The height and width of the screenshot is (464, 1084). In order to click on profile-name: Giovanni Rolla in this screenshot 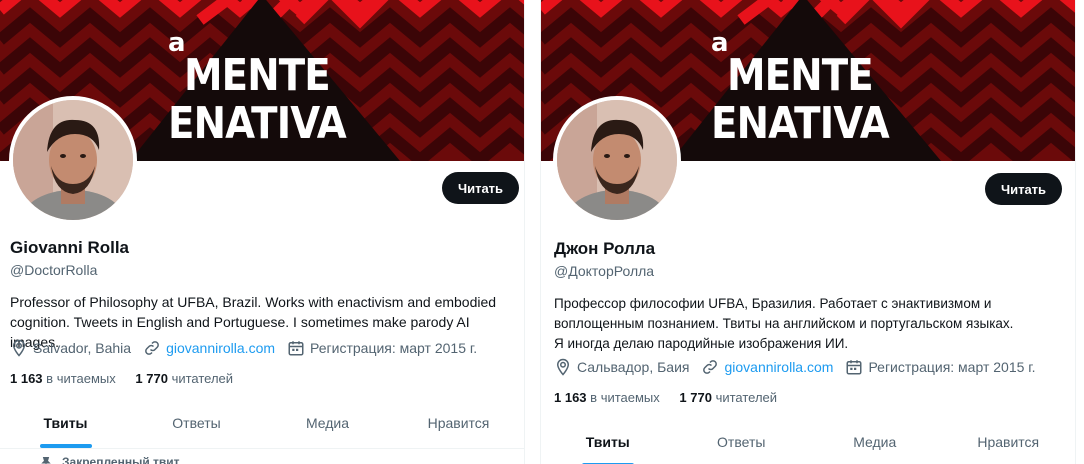, I will do `click(70, 247)`.